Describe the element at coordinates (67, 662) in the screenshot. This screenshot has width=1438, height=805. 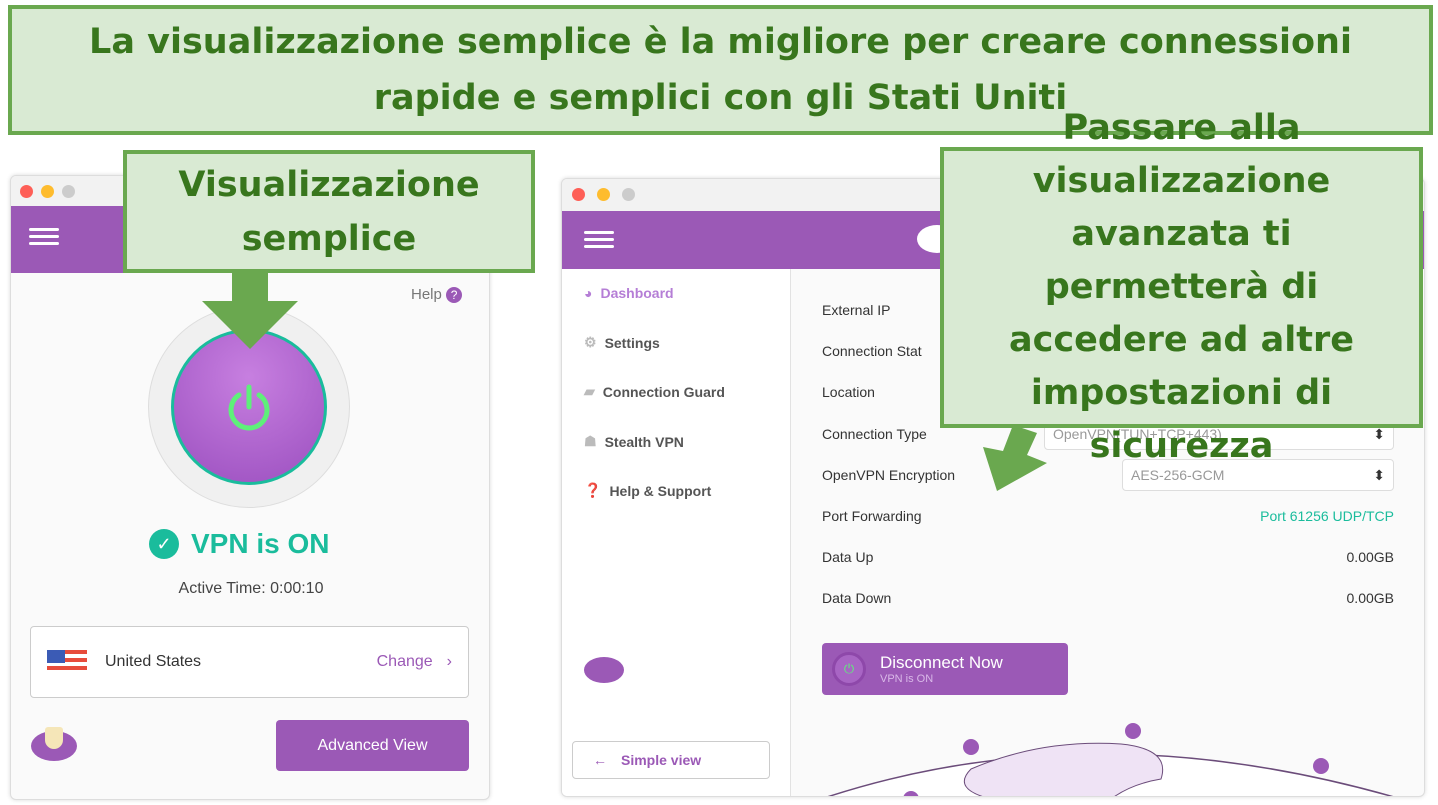
I see `us-flag-icon` at that location.